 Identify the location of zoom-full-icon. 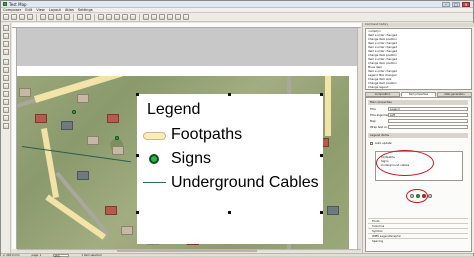
(101, 17).